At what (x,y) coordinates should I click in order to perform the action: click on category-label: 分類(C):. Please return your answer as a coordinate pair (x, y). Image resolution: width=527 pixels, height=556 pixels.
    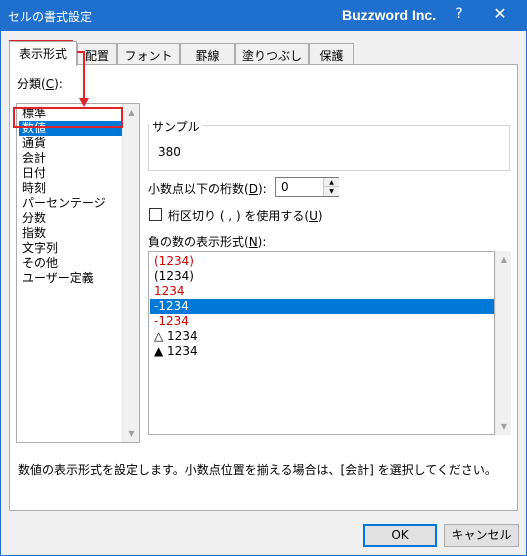
    Looking at the image, I should click on (40, 84).